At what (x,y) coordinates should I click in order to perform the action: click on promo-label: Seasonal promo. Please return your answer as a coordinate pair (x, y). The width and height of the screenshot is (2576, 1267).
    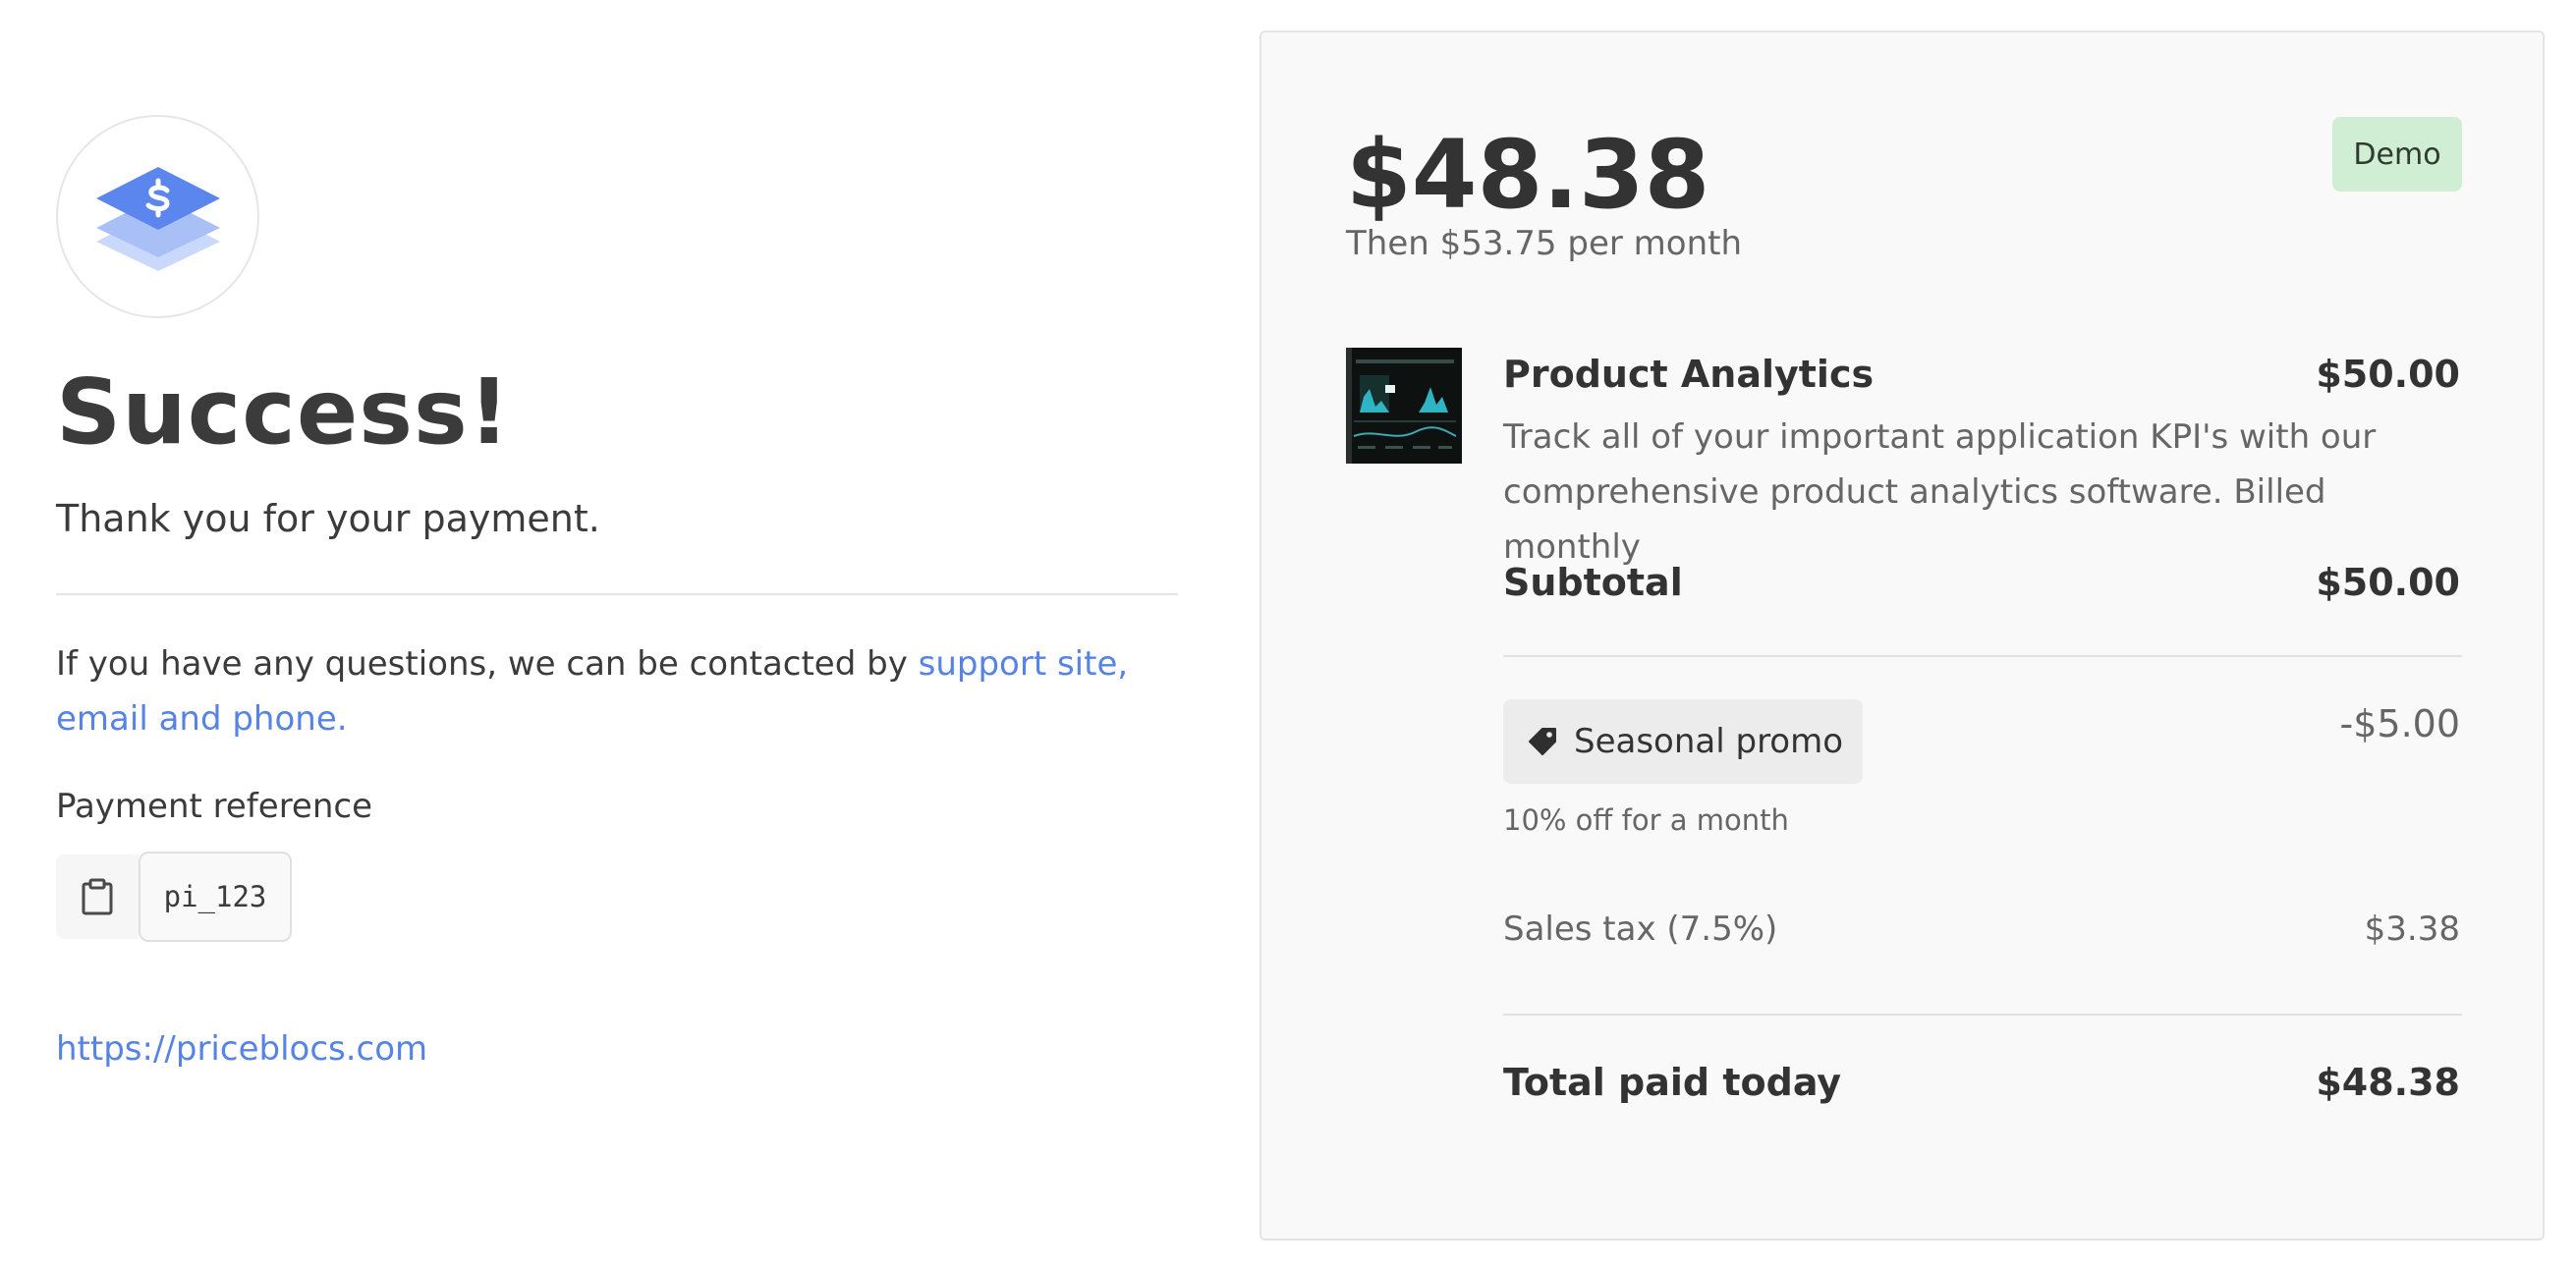
    Looking at the image, I should click on (1709, 741).